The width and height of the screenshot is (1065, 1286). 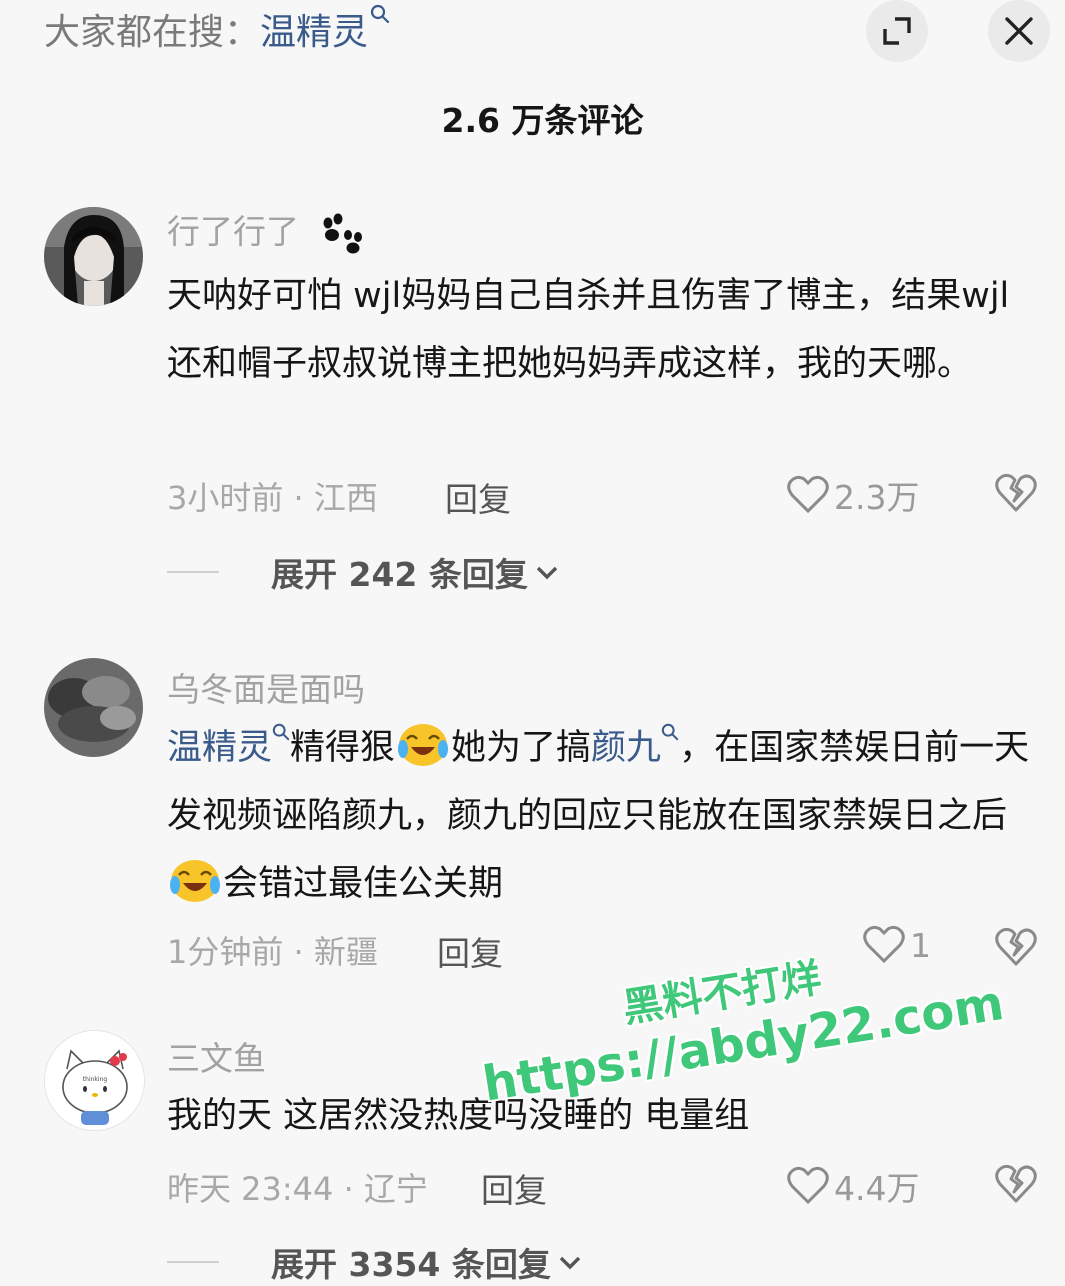 I want to click on topic-link: 颜九, so click(x=626, y=748).